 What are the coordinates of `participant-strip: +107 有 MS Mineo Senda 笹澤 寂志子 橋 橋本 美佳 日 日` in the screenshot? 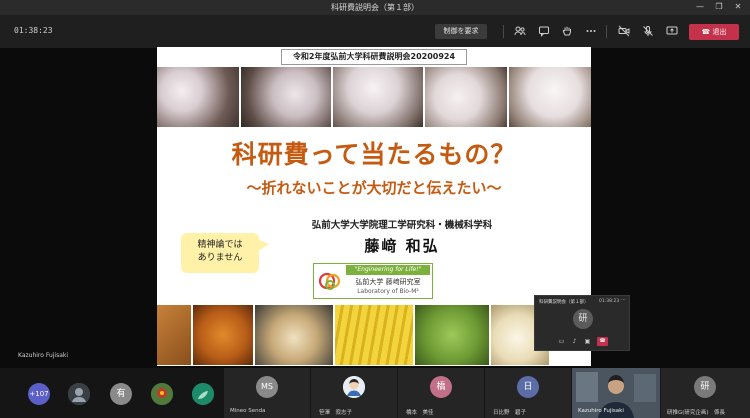 It's located at (375, 393).